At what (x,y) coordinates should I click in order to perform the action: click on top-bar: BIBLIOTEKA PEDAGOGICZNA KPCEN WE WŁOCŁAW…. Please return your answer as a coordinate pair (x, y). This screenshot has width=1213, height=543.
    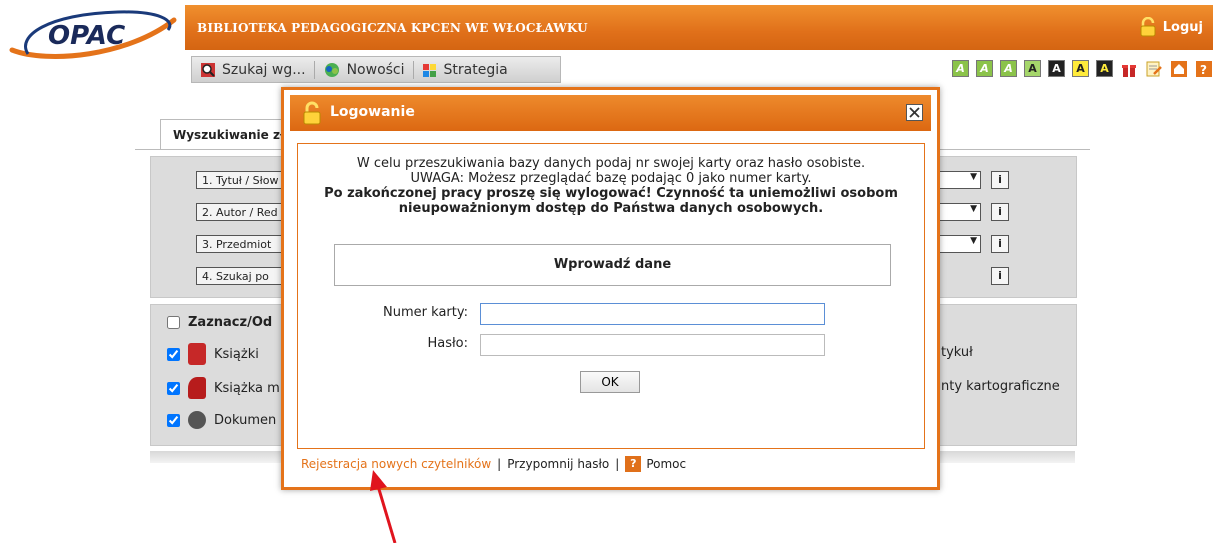
    Looking at the image, I should click on (699, 27).